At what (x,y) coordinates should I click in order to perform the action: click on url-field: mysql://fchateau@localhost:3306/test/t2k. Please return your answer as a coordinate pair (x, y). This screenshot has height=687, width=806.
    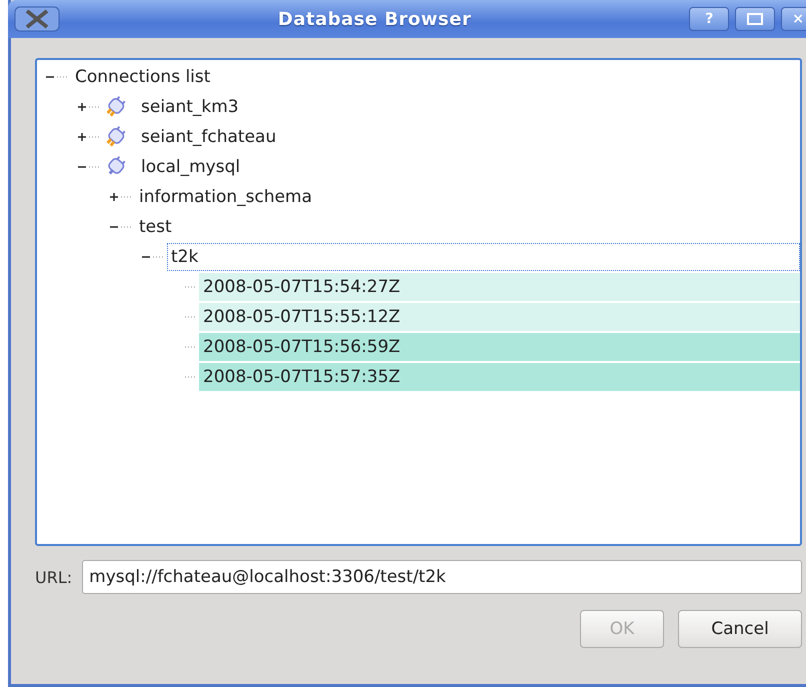
    Looking at the image, I should click on (442, 577).